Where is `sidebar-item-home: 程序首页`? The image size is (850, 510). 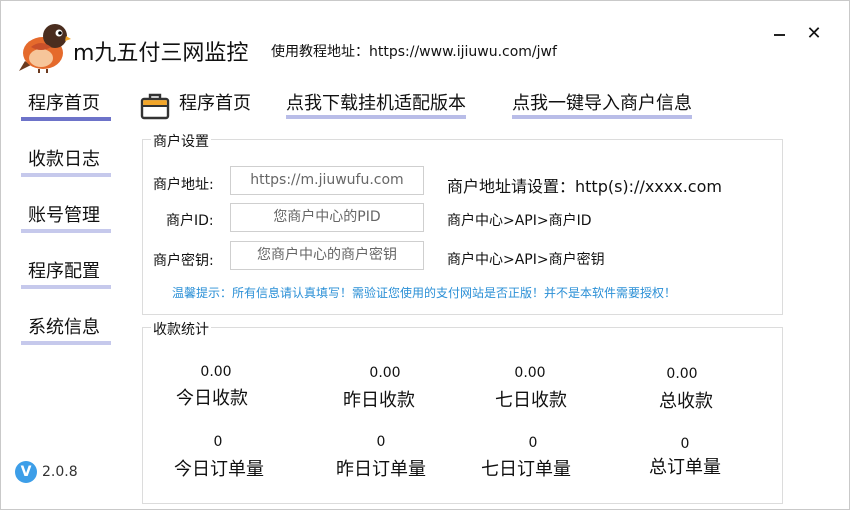
sidebar-item-home: 程序首页 is located at coordinates (66, 106).